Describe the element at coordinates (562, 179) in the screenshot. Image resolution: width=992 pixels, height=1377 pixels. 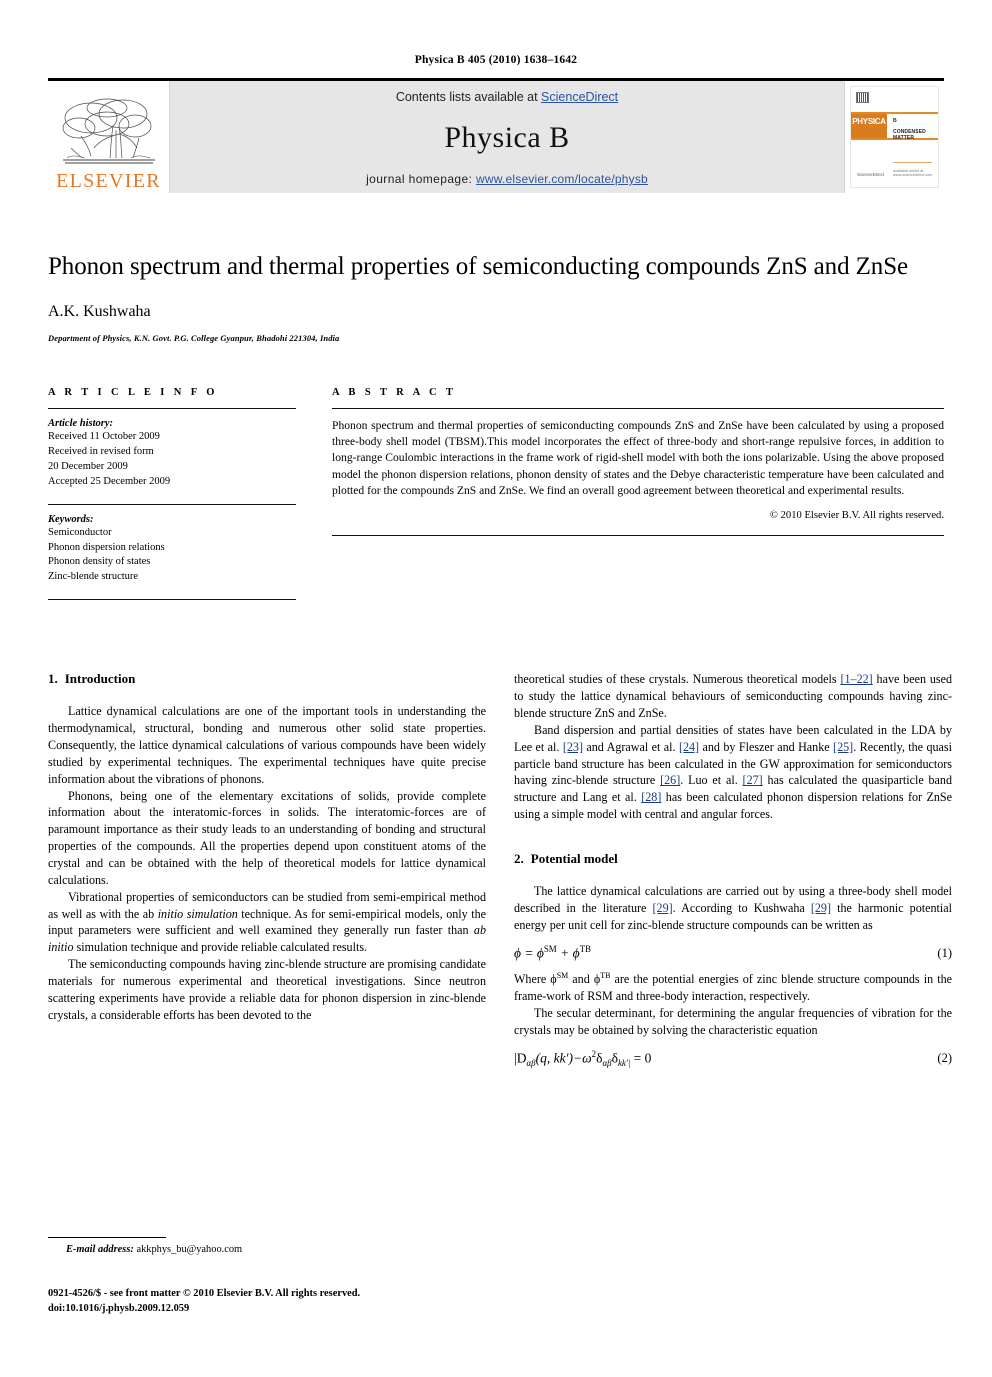
I see `journal-homepage-link: www.elsevier.com/locate/physb` at that location.